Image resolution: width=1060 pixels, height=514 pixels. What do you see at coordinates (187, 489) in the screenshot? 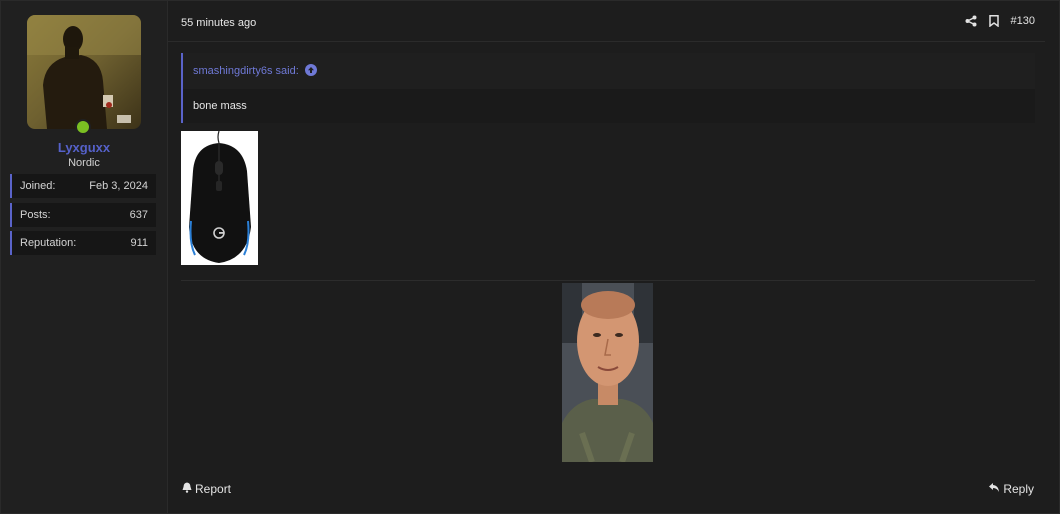
I see `bell-icon` at bounding box center [187, 489].